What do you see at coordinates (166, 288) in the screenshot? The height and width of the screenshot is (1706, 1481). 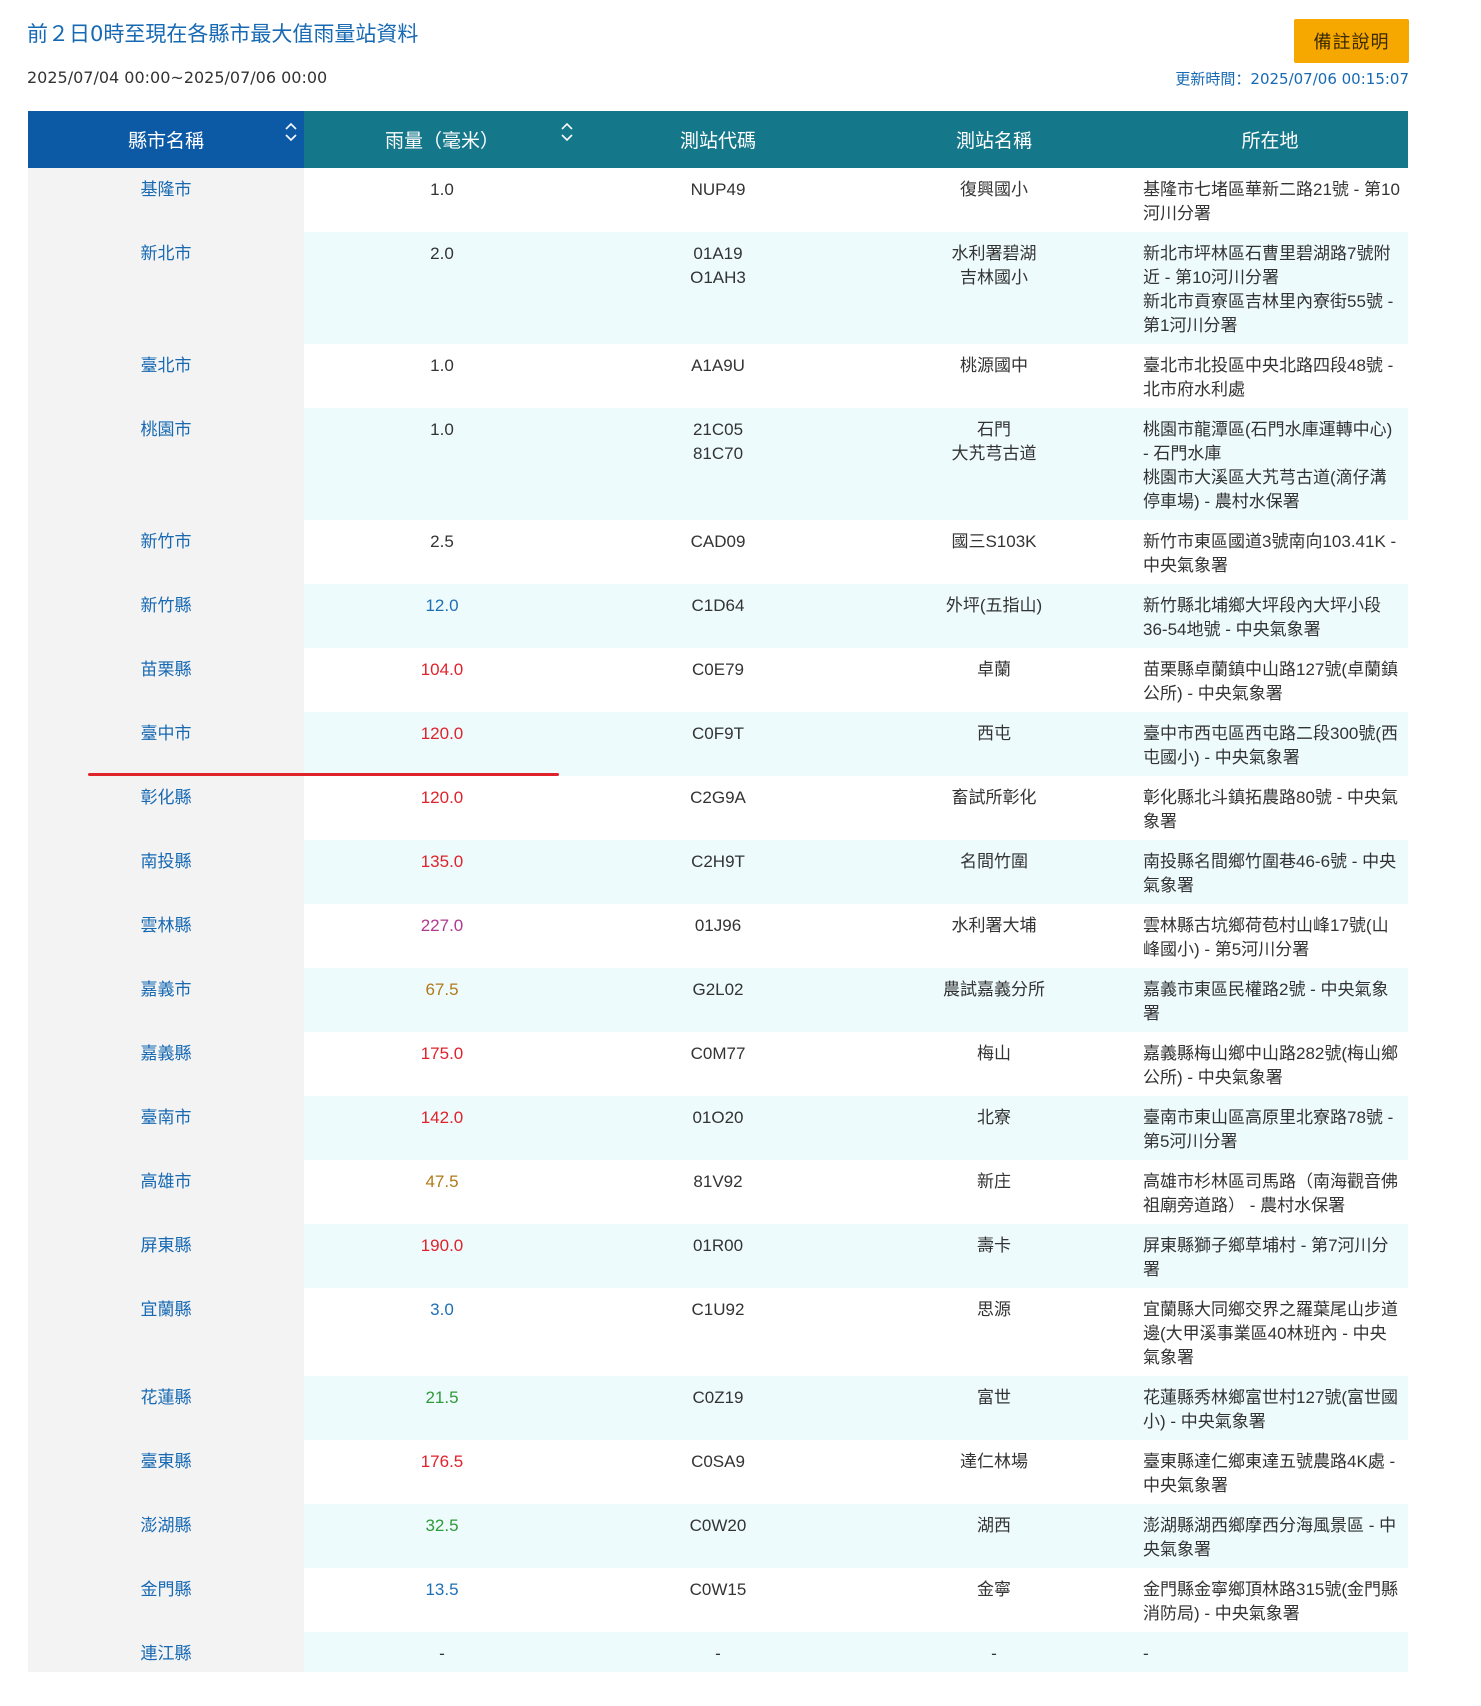 I see `county-link: 新北市` at bounding box center [166, 288].